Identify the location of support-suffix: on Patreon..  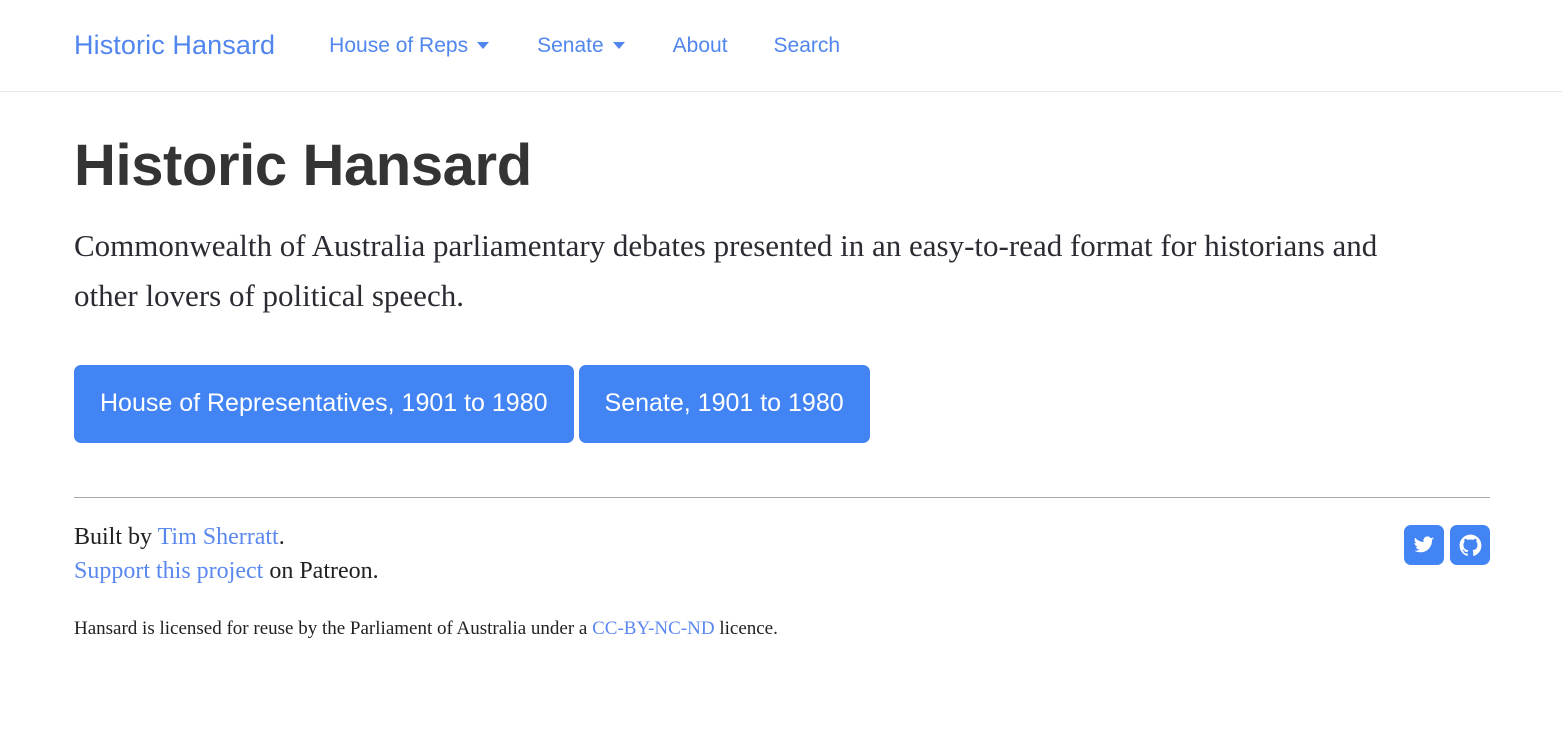
(321, 571).